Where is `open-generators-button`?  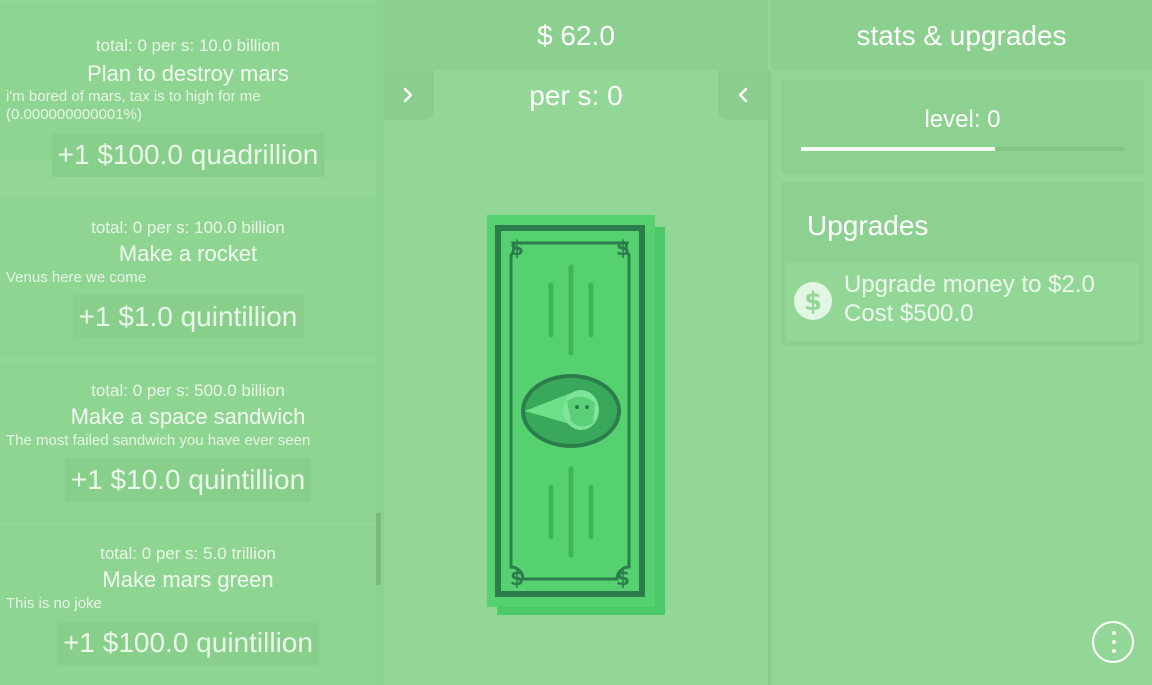 open-generators-button is located at coordinates (409, 95).